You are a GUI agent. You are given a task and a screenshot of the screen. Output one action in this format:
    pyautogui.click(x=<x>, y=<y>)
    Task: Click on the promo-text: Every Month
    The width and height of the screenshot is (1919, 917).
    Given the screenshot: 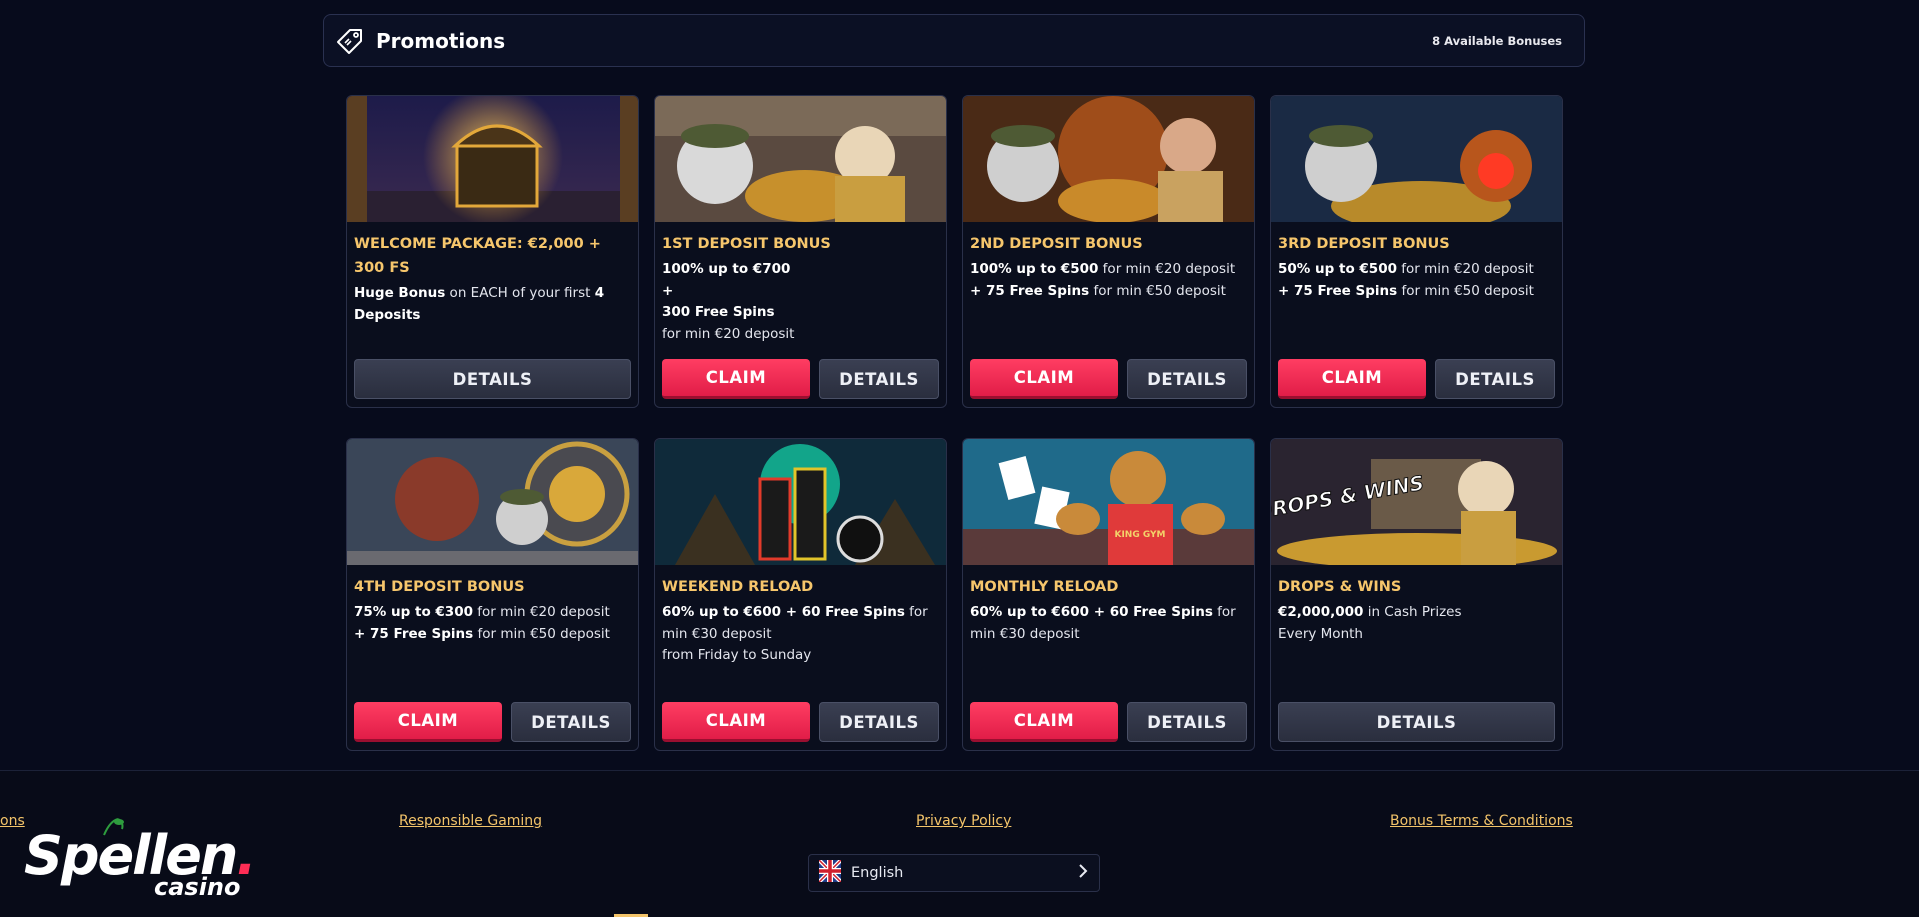 What is the action you would take?
    pyautogui.click(x=1320, y=633)
    